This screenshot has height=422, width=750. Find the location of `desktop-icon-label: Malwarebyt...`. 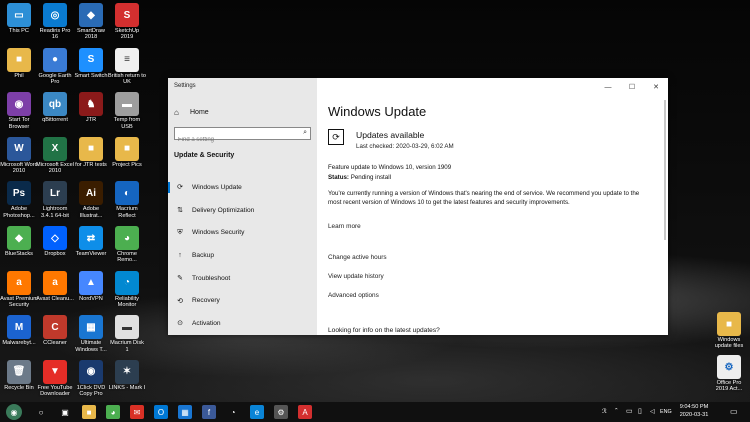

desktop-icon-label: Malwarebyt... is located at coordinates (19, 343).